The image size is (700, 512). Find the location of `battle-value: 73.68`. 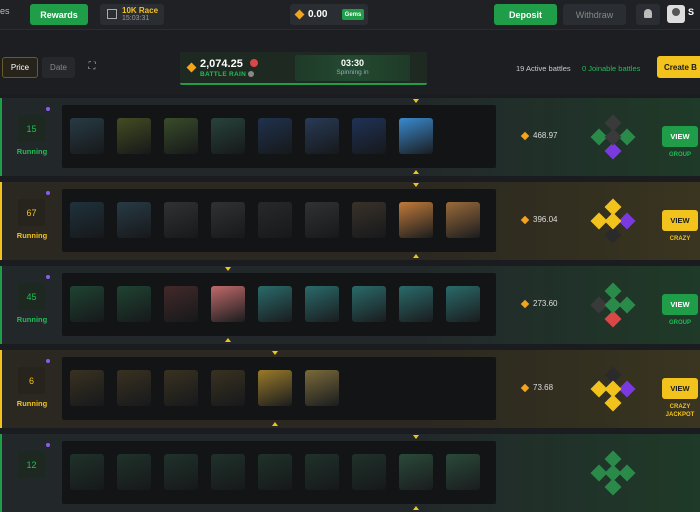

battle-value: 73.68 is located at coordinates (543, 387).